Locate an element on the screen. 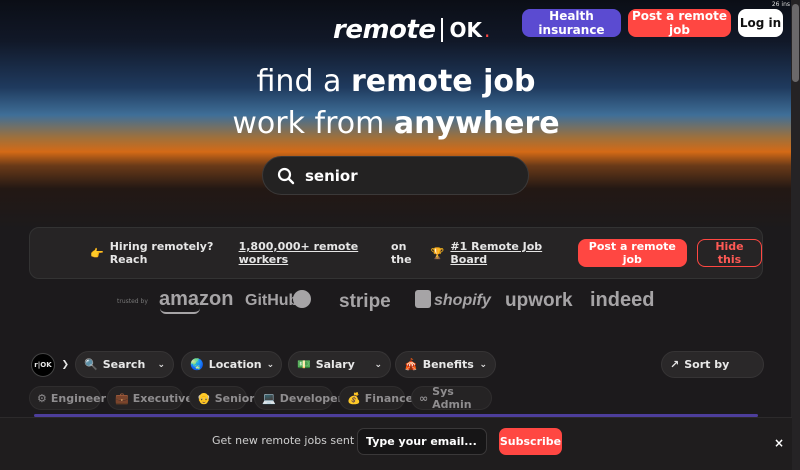 The height and width of the screenshot is (470, 800). salary-filter-label: Salary is located at coordinates (335, 364).